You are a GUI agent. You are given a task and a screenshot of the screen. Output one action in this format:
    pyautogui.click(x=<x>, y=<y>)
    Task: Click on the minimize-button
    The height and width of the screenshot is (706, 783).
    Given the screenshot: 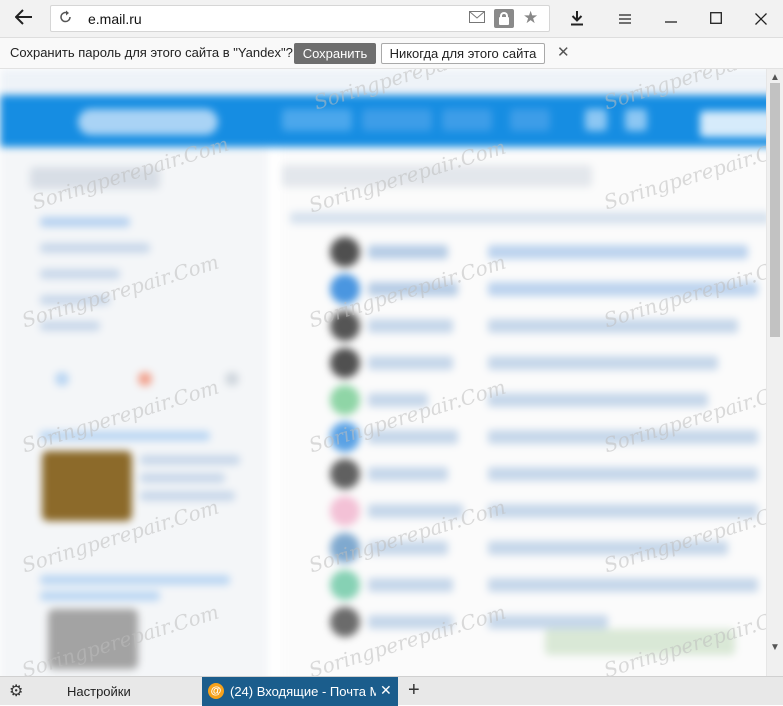 What is the action you would take?
    pyautogui.click(x=671, y=19)
    